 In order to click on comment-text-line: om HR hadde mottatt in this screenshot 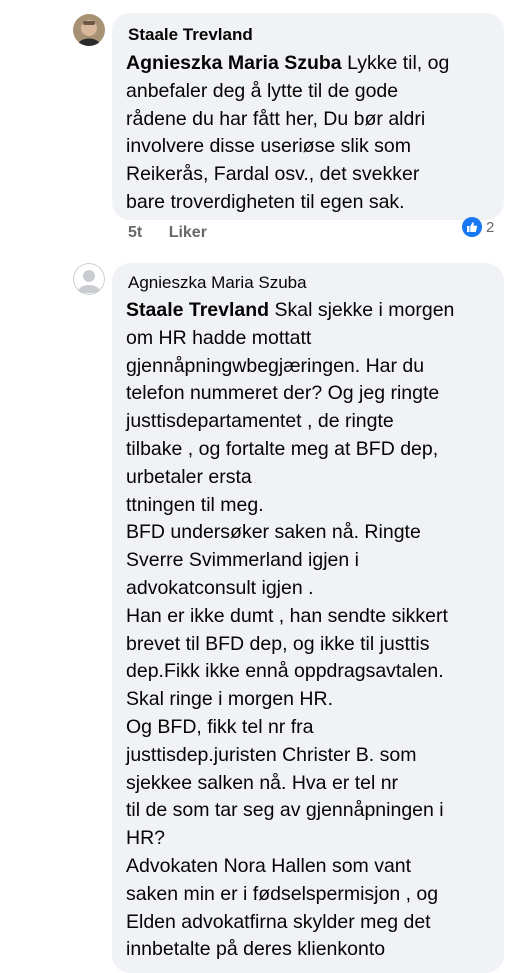, I will do `click(219, 337)`.